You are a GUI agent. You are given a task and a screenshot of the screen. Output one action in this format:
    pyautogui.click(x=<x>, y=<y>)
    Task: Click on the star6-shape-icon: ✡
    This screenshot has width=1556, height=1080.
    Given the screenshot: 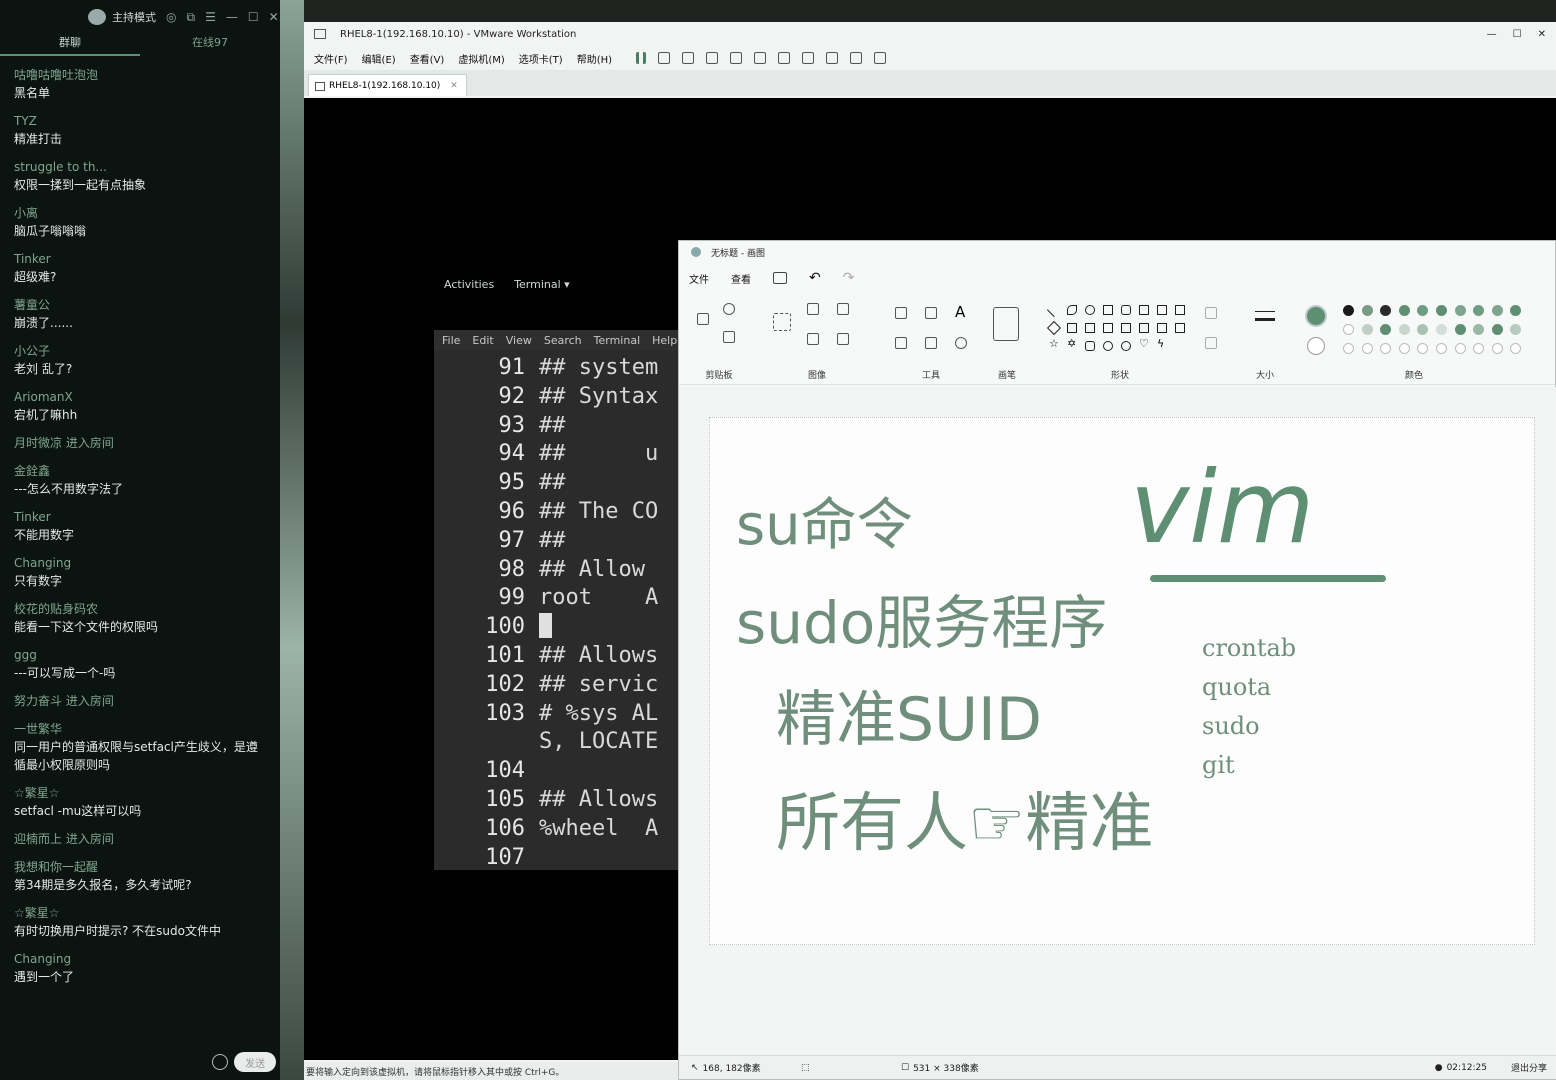 What is the action you would take?
    pyautogui.click(x=1071, y=343)
    